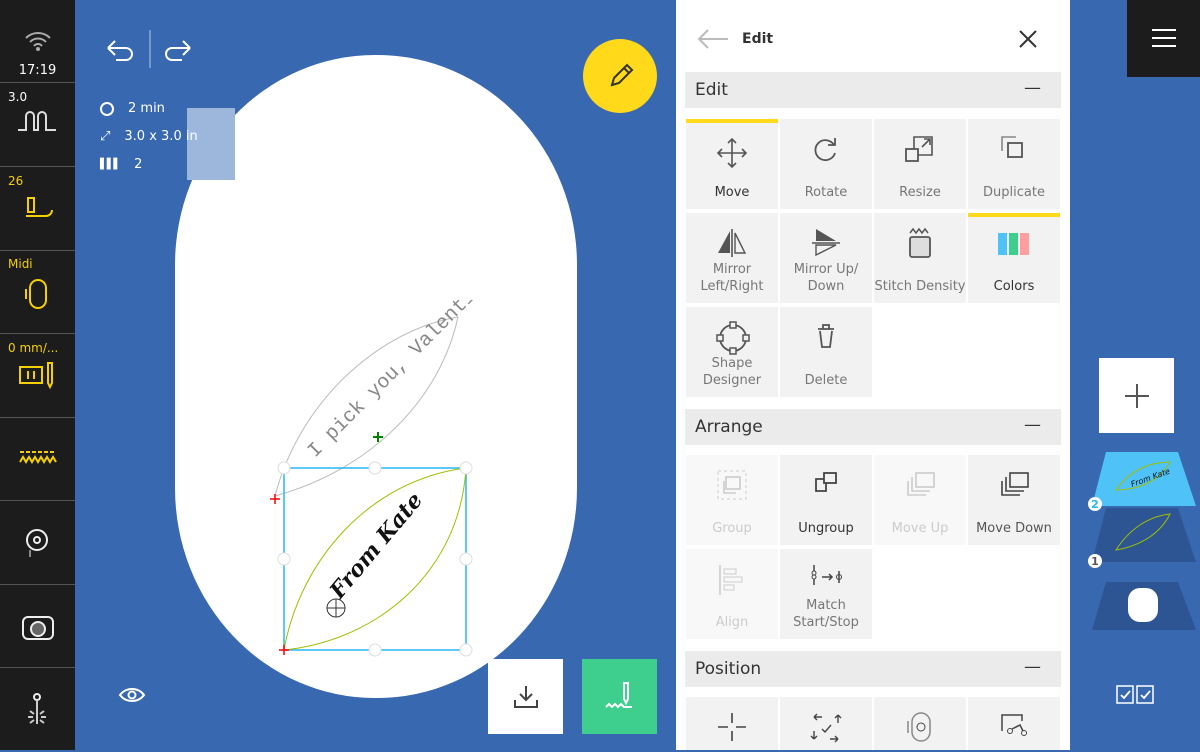 Image resolution: width=1200 pixels, height=752 pixels. Describe the element at coordinates (620, 76) in the screenshot. I see `edit-pencil-button` at that location.